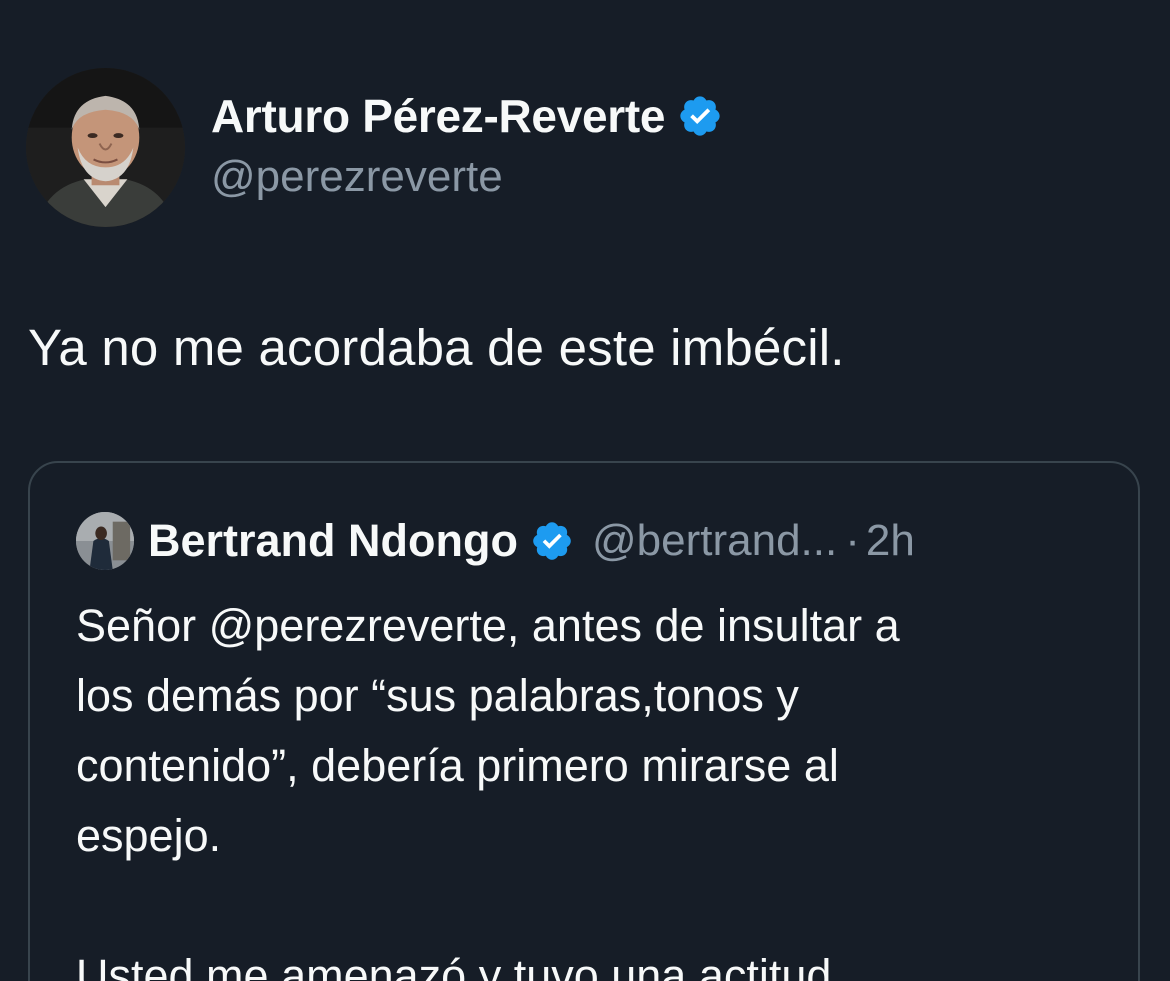  What do you see at coordinates (488, 625) in the screenshot?
I see `quoted-tweet-line: Señor @perezreverte, antes de insultar a` at bounding box center [488, 625].